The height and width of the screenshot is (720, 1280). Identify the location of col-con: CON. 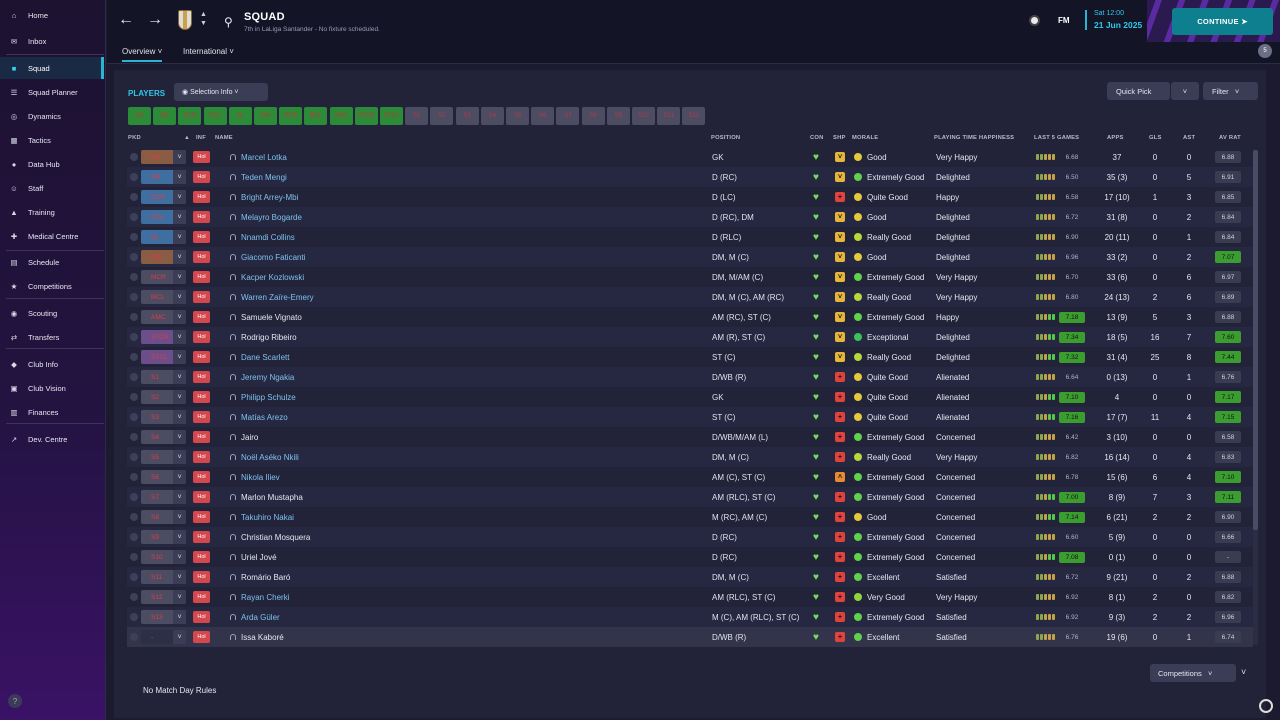
(816, 138).